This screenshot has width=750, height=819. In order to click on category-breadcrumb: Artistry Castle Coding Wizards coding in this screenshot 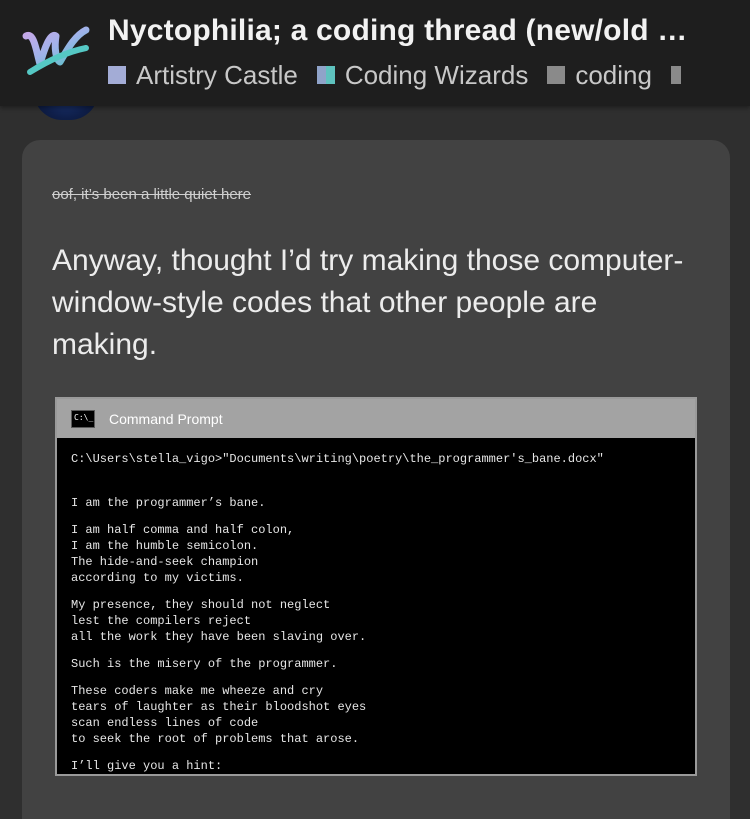, I will do `click(428, 75)`.